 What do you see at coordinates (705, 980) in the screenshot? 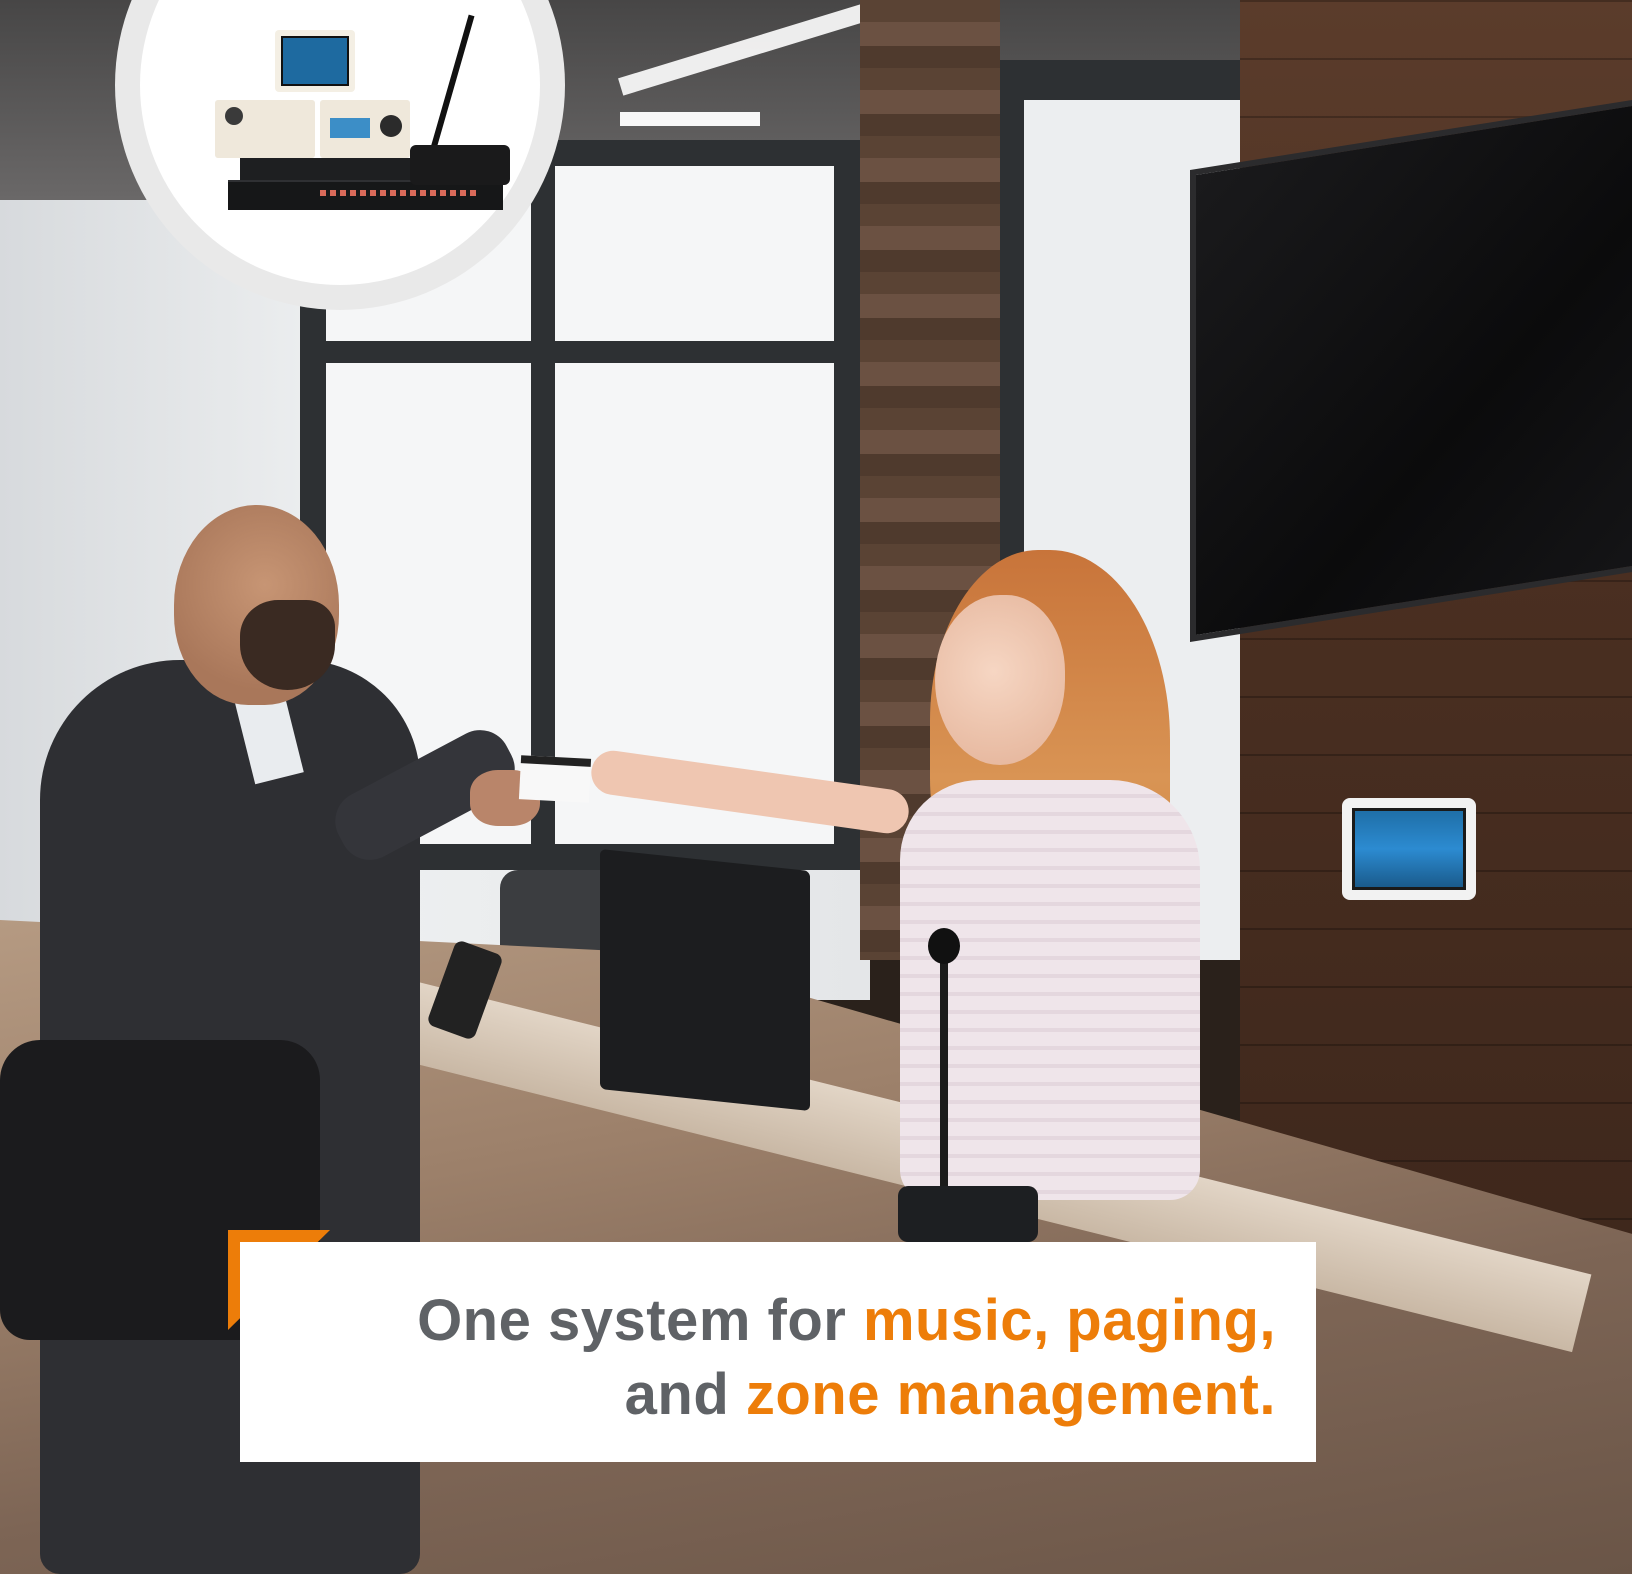
I see `computer-monitor` at bounding box center [705, 980].